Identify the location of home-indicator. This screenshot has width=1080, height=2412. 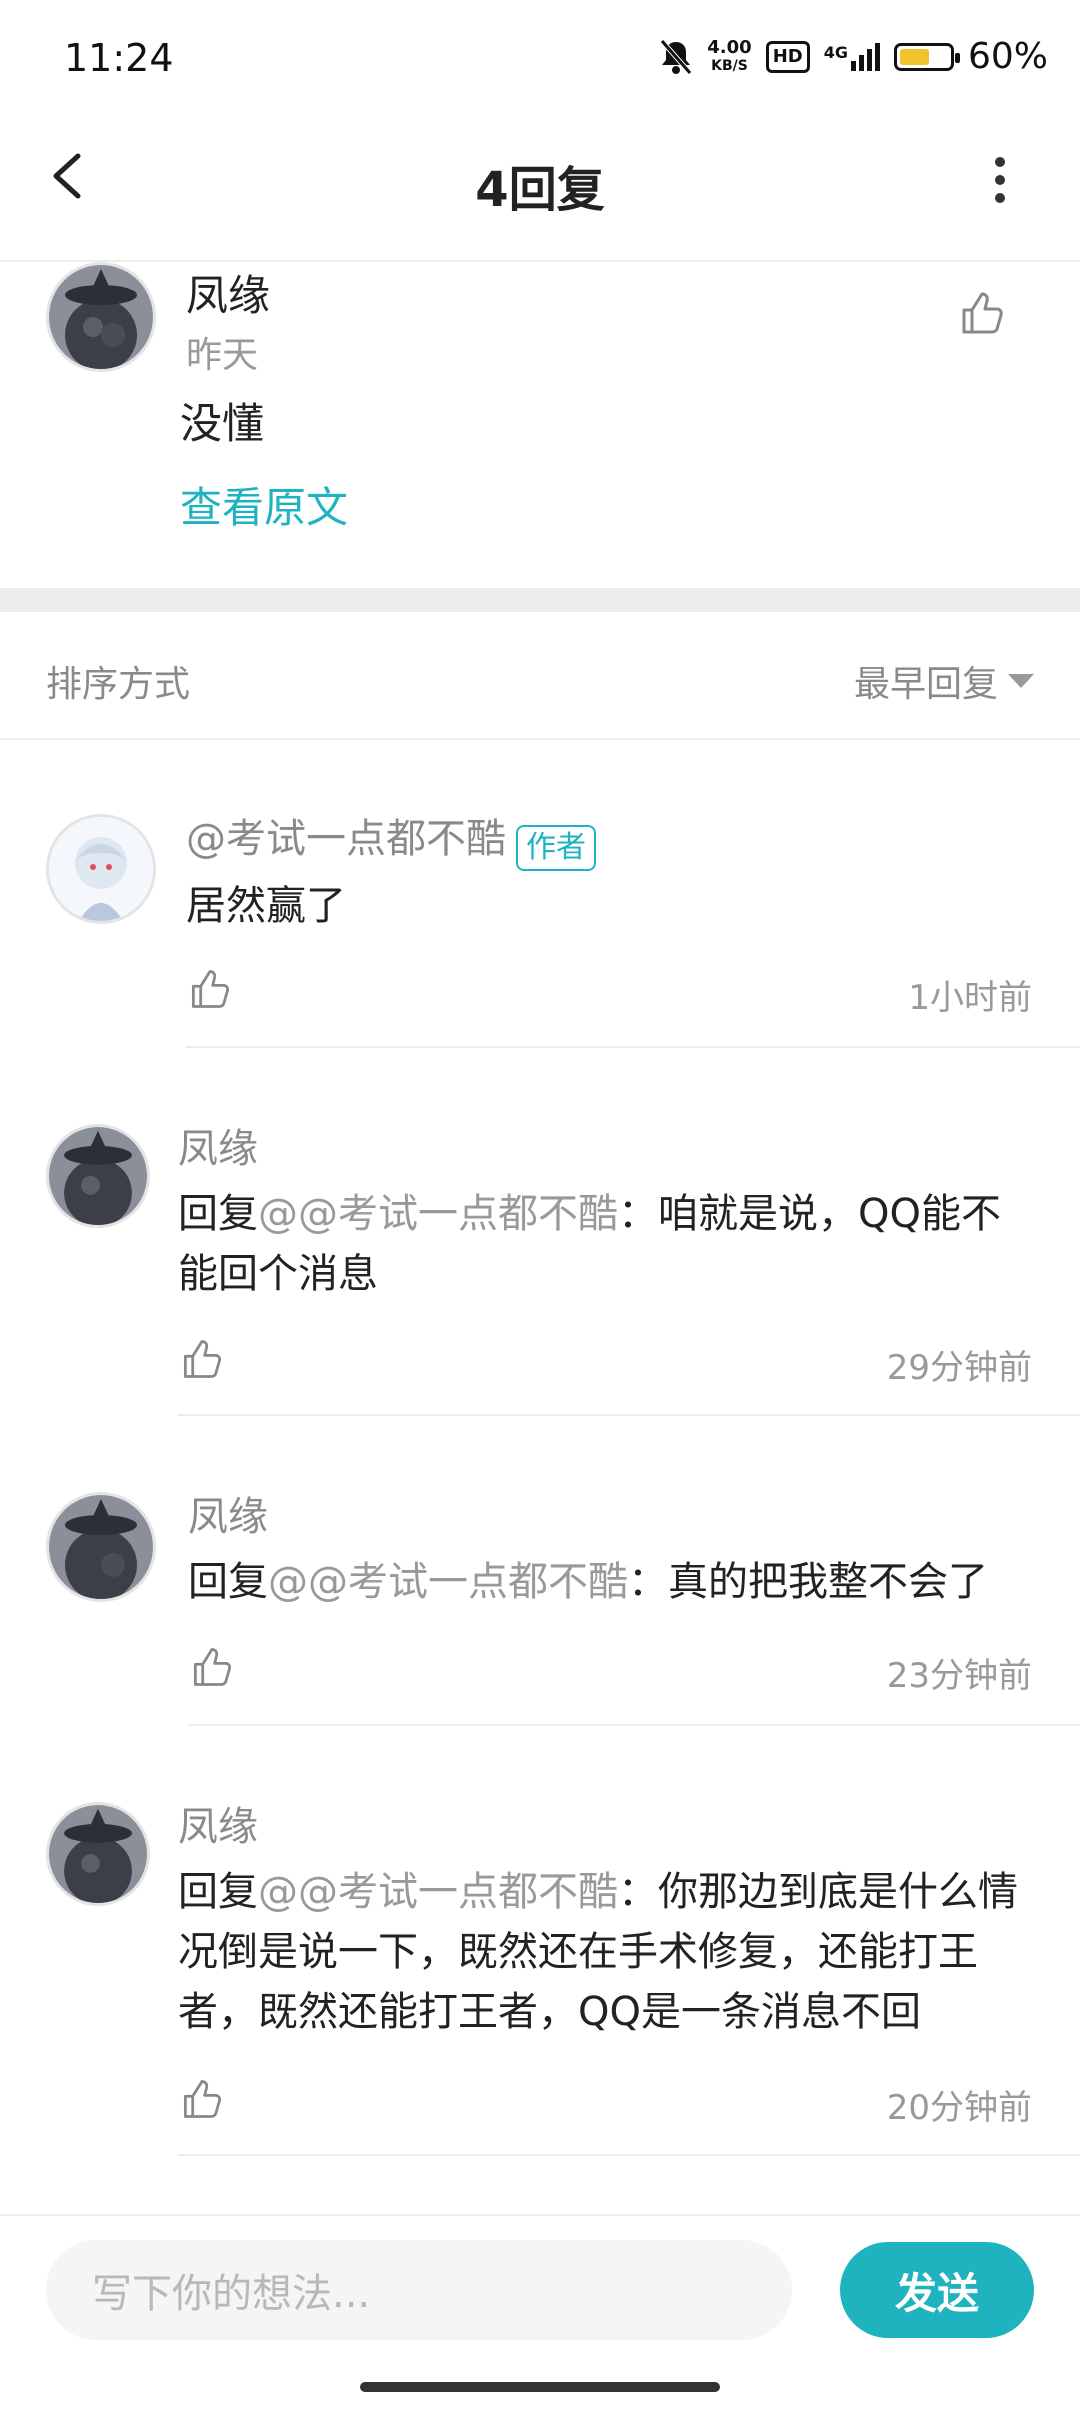
(540, 2387).